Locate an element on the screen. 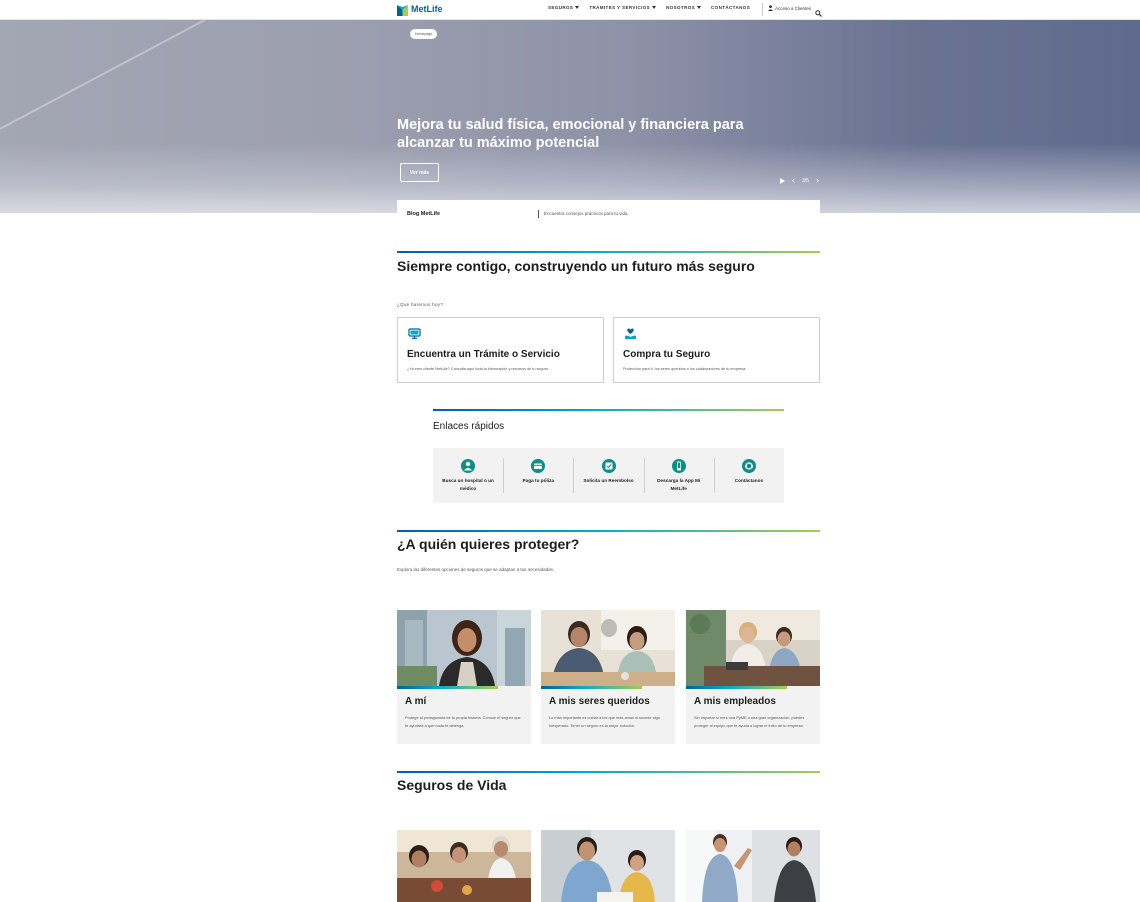 The image size is (1140, 902). audience-card-title: A mí is located at coordinates (416, 701).